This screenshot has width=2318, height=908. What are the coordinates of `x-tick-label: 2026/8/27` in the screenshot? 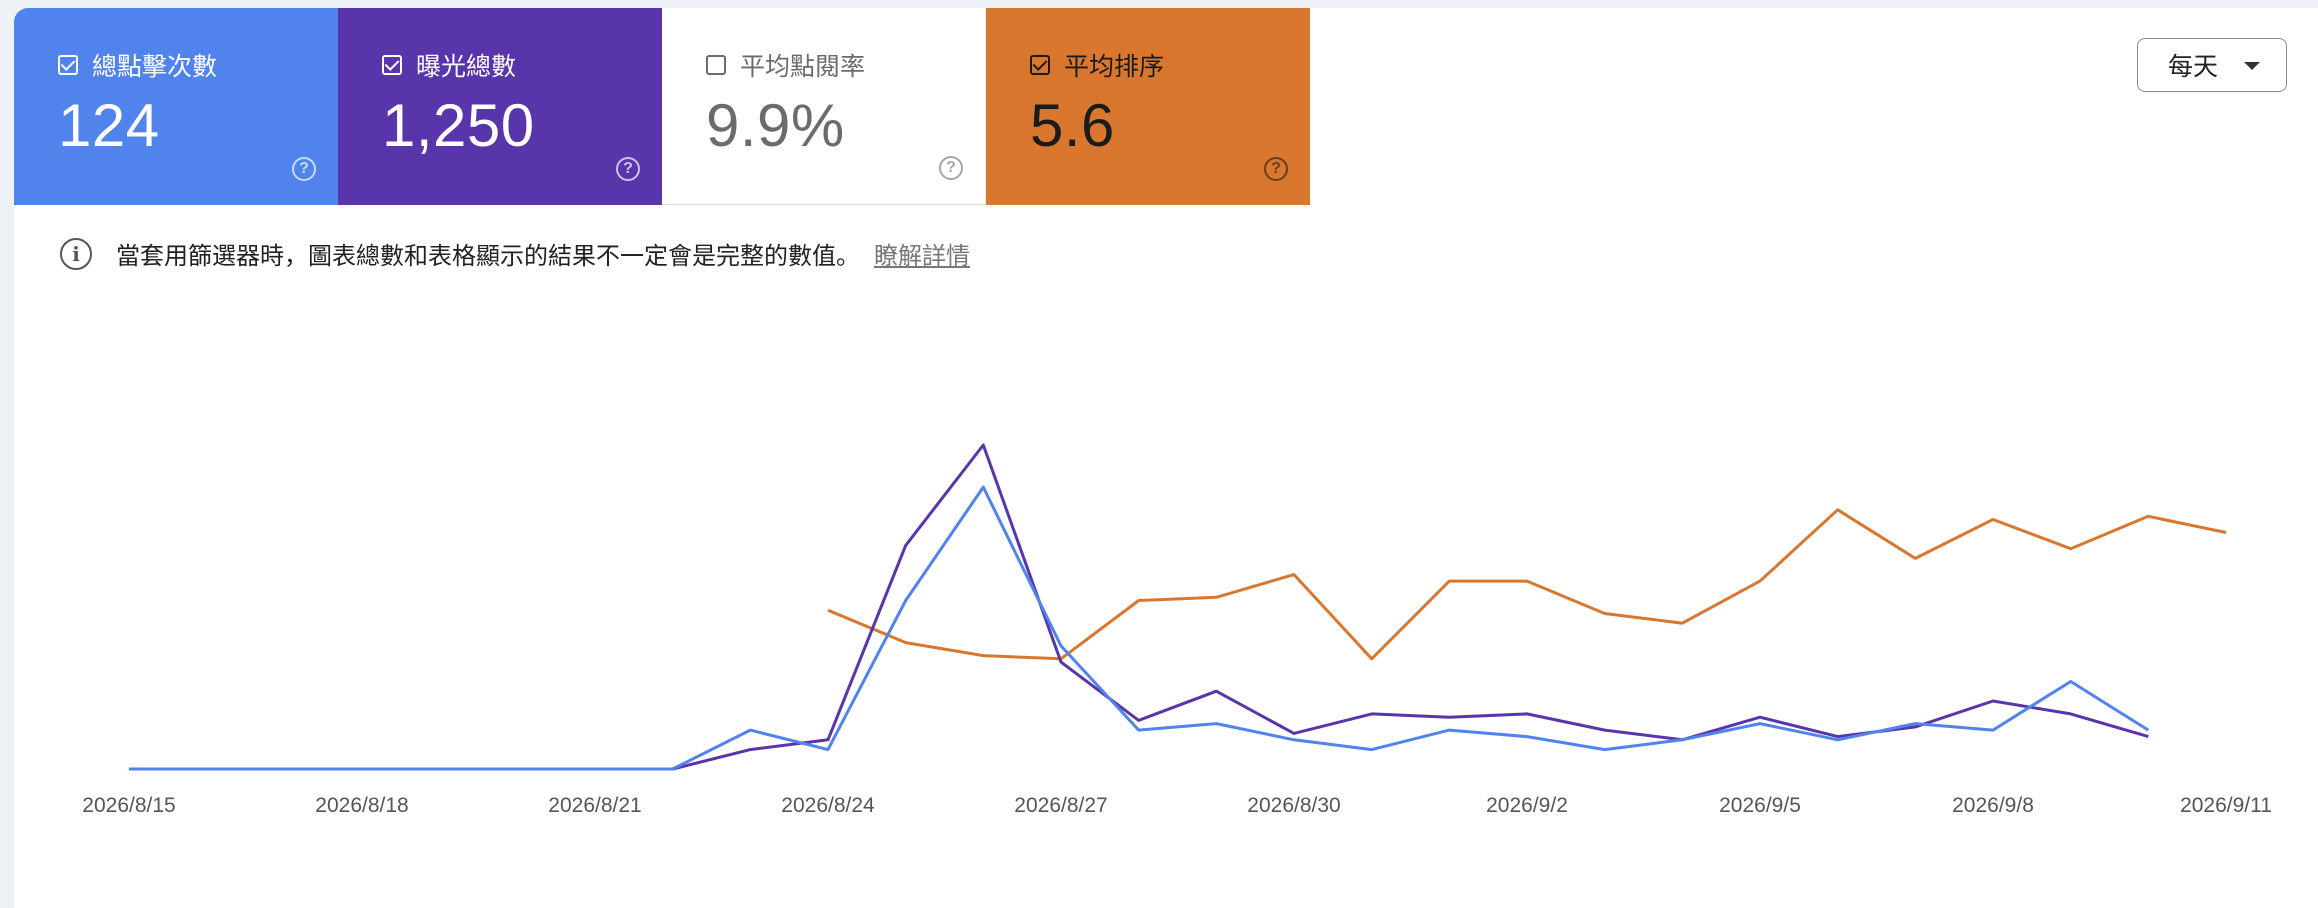 It's located at (1060, 805).